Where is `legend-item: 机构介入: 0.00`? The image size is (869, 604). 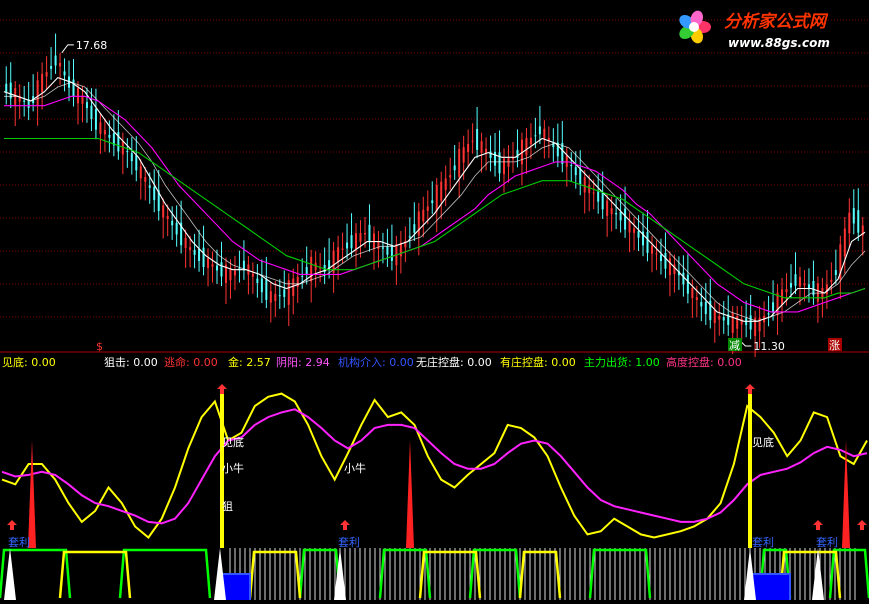
legend-item: 机构介入: 0.00 is located at coordinates (376, 362).